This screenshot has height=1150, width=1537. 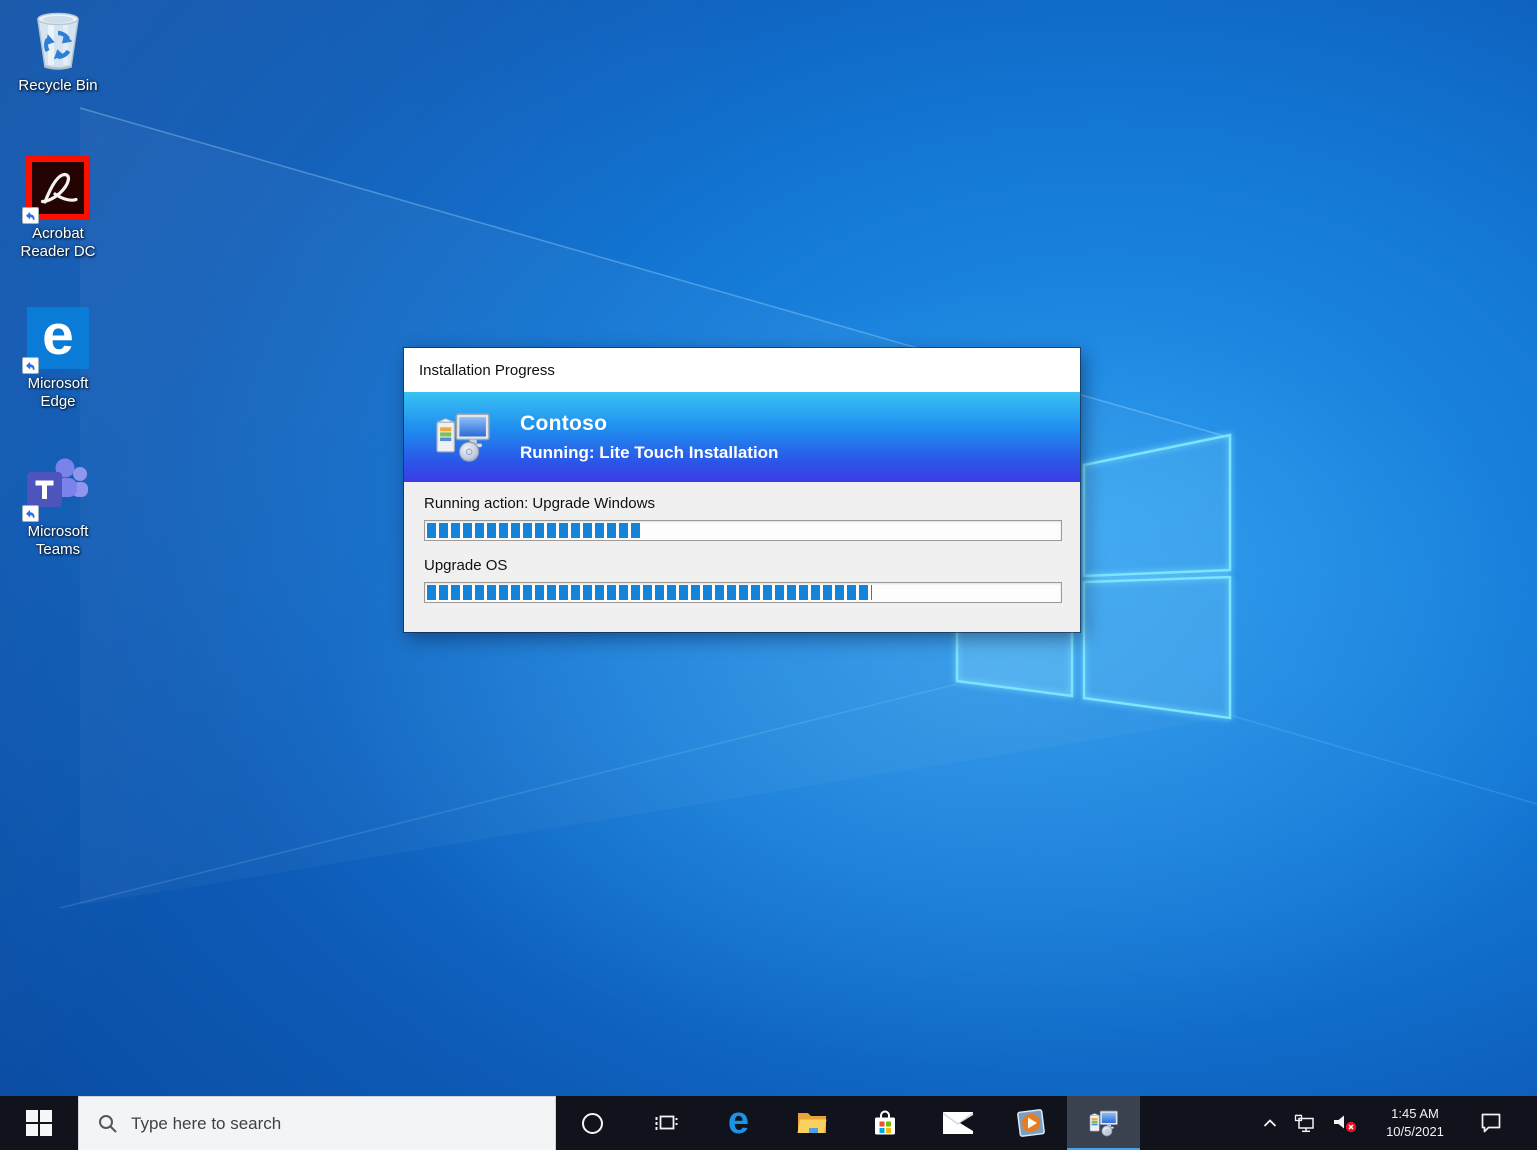 I want to click on icon-label-line: Reader DC, so click(x=58, y=252).